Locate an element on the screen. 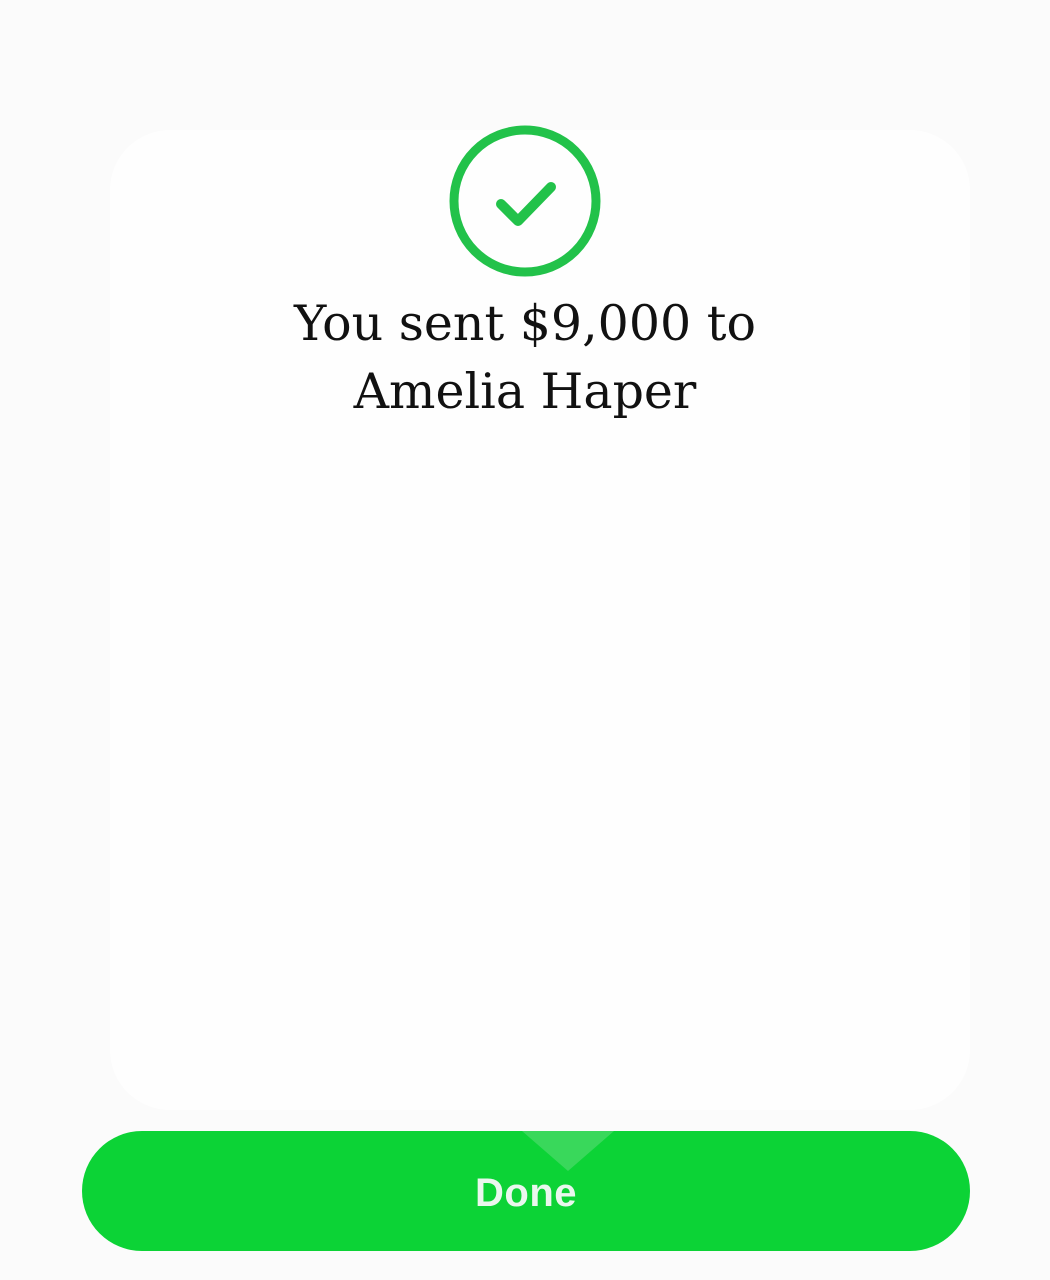 The width and height of the screenshot is (1050, 1280). check-circle-icon is located at coordinates (525, 201).